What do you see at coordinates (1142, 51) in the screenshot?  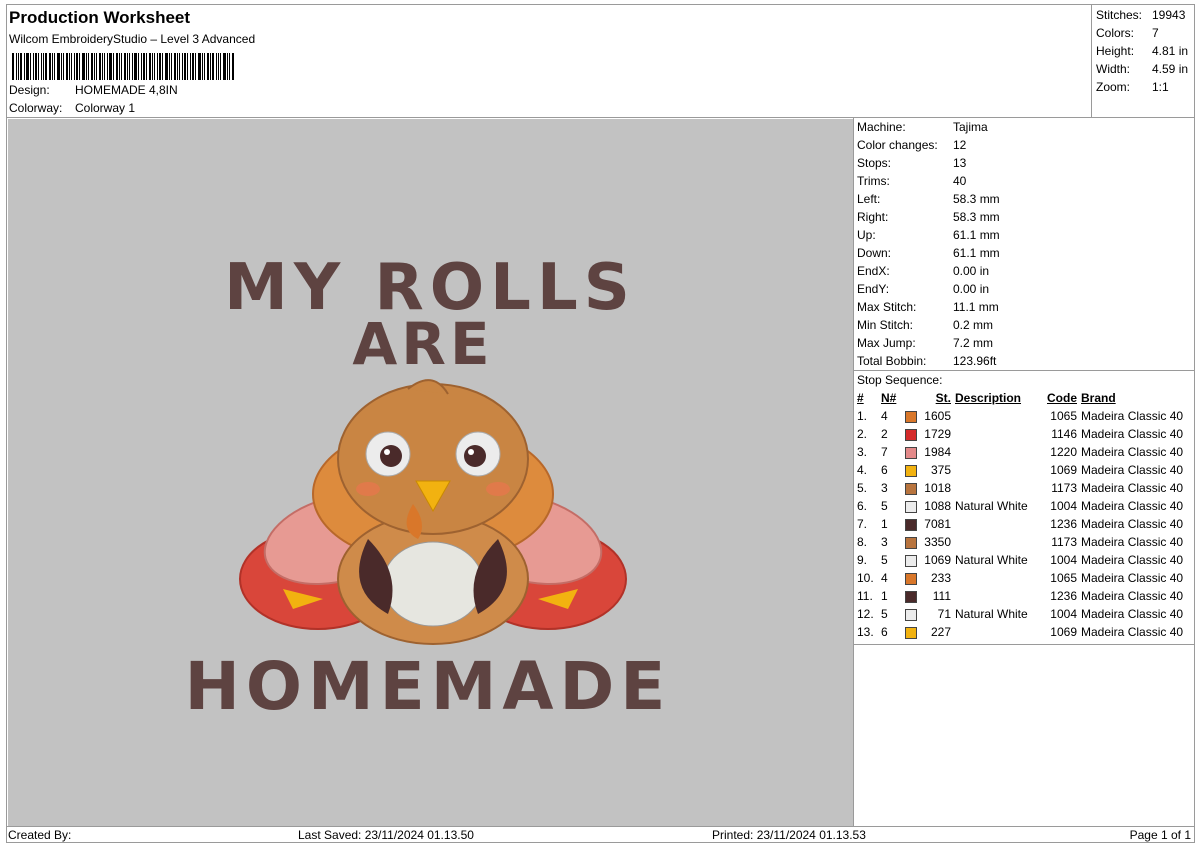 I see `stat-height: Height: 4.81 in` at bounding box center [1142, 51].